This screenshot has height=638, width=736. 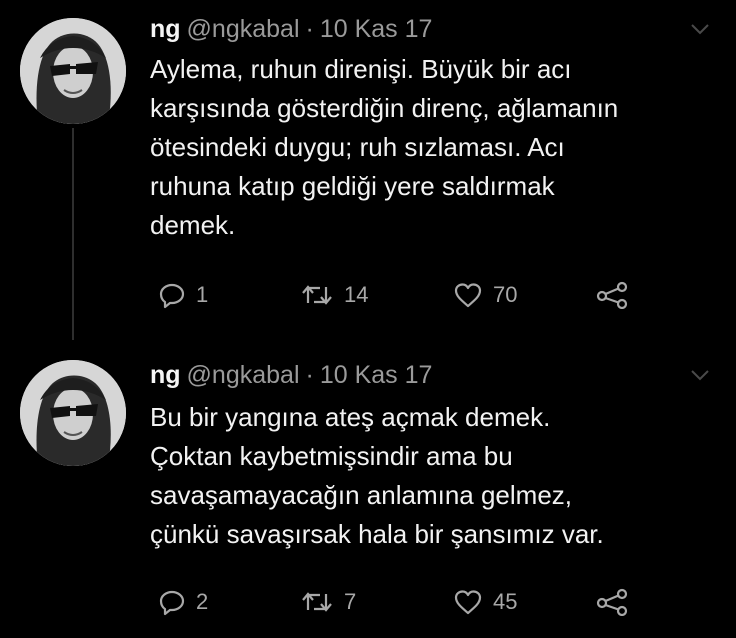 I want to click on retweet-button: 7, so click(x=328, y=602).